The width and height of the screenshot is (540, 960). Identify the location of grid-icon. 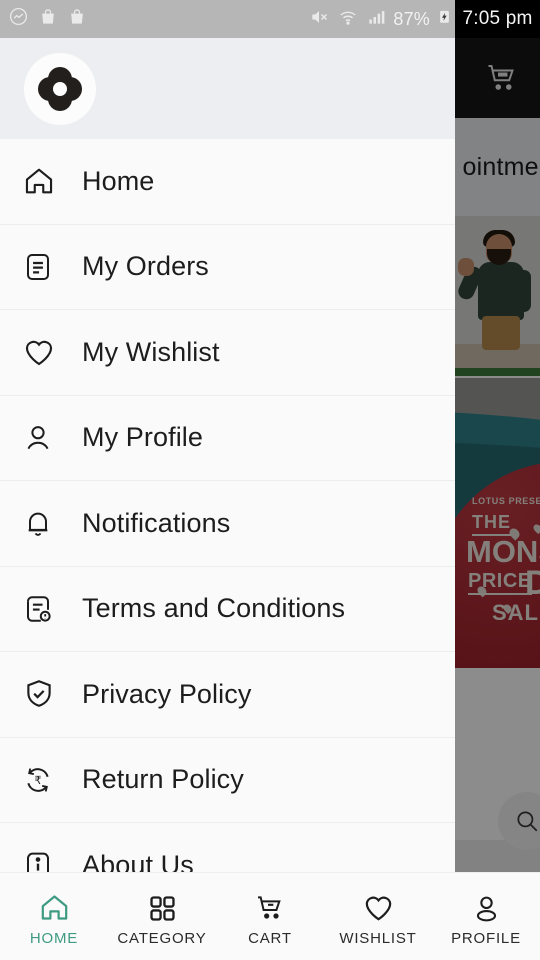
(162, 907).